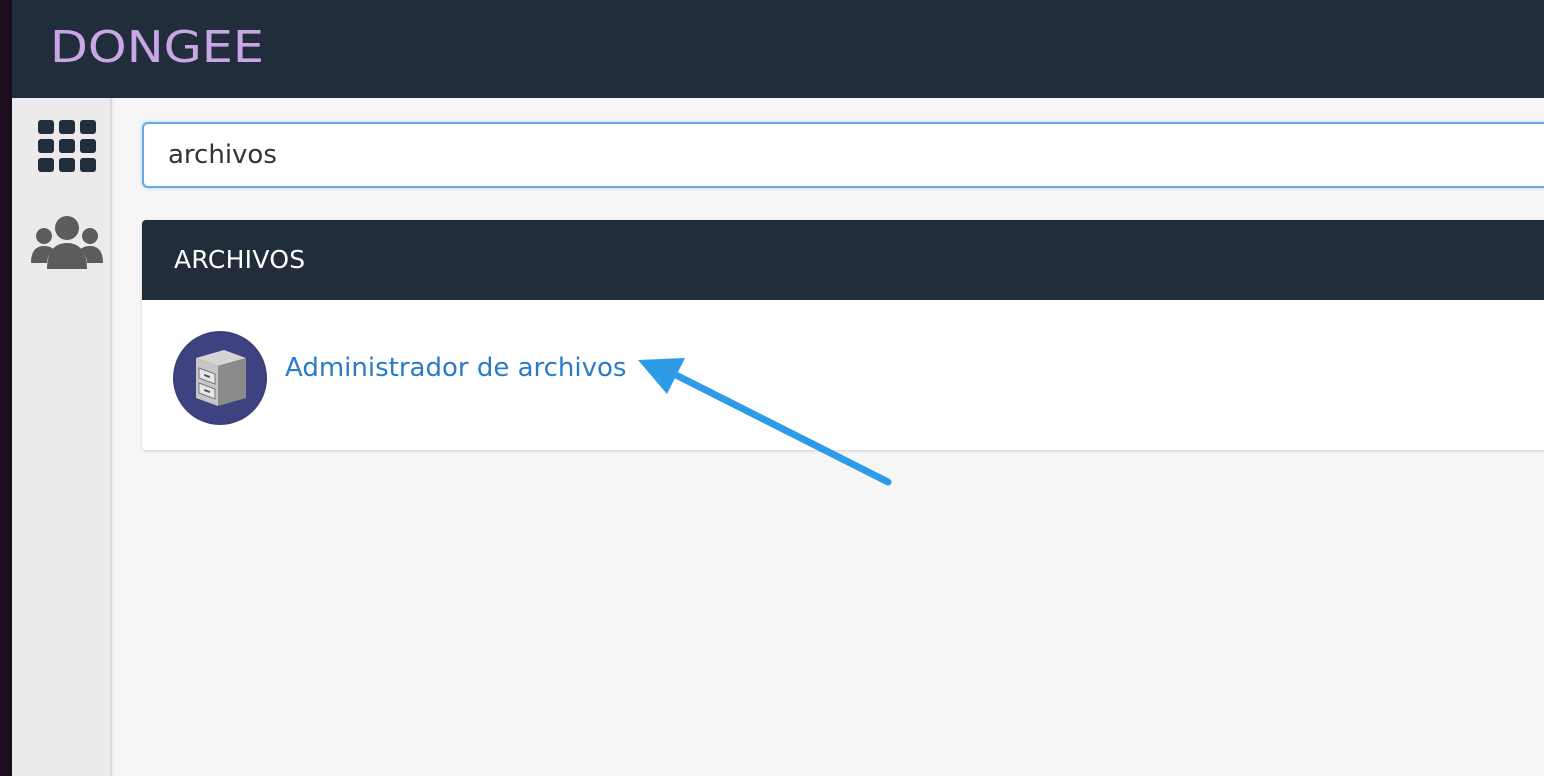 This screenshot has height=776, width=1544. What do you see at coordinates (67, 242) in the screenshot?
I see `users-icon` at bounding box center [67, 242].